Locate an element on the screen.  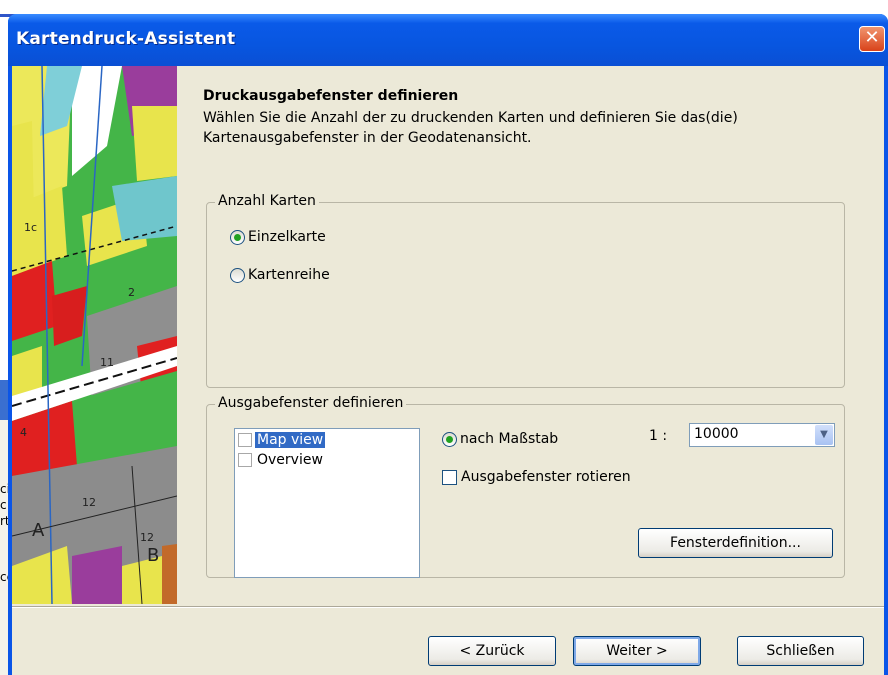
scale-combobox: 10000 ▼ is located at coordinates (762, 435).